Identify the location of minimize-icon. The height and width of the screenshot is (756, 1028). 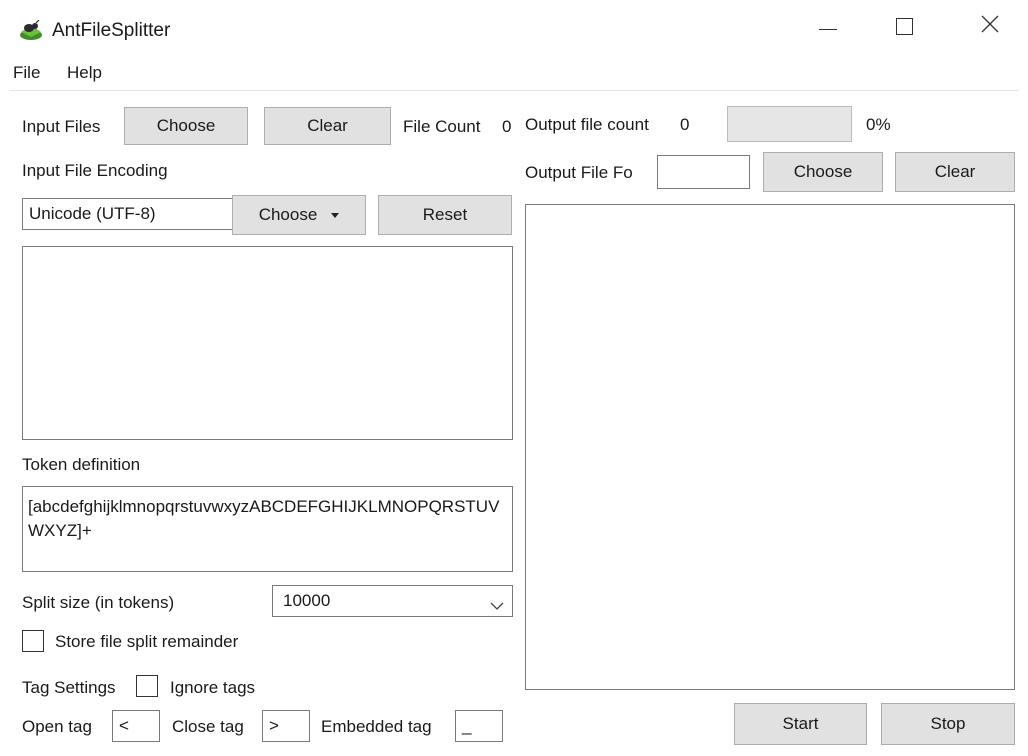
(828, 29).